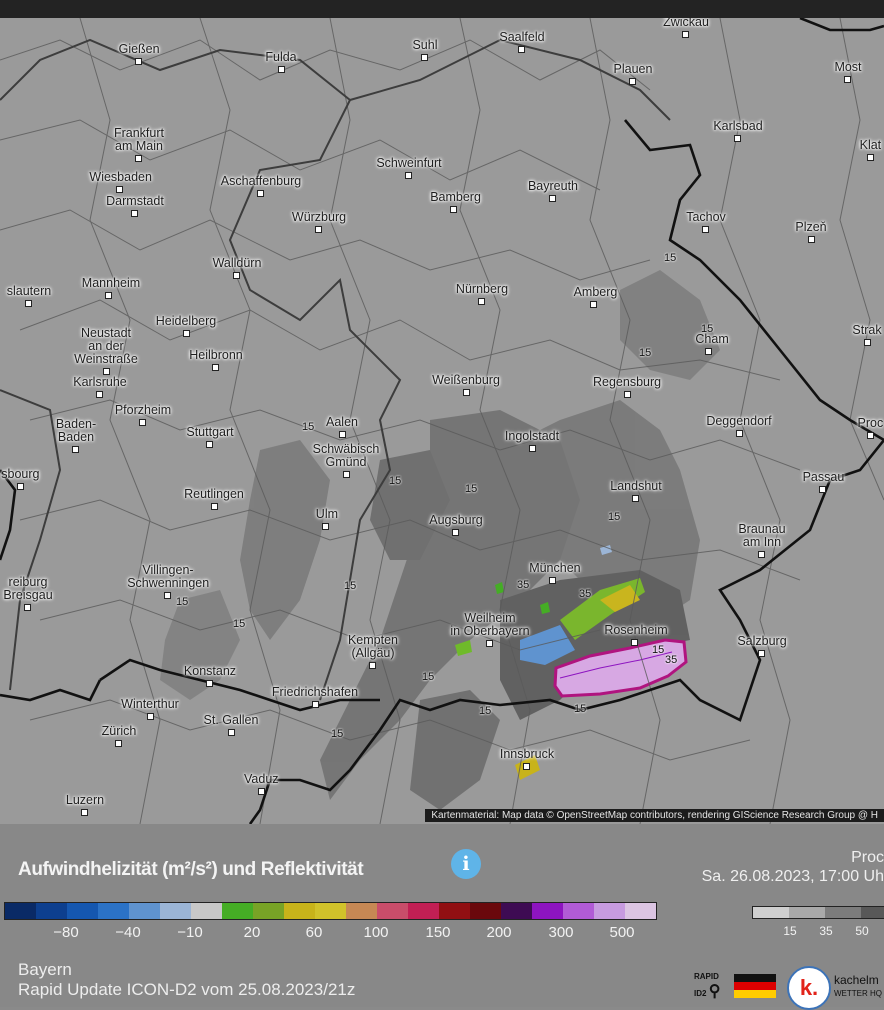 The width and height of the screenshot is (884, 1010). Describe the element at coordinates (186, 320) in the screenshot. I see `city-name: Heidelberg` at that location.